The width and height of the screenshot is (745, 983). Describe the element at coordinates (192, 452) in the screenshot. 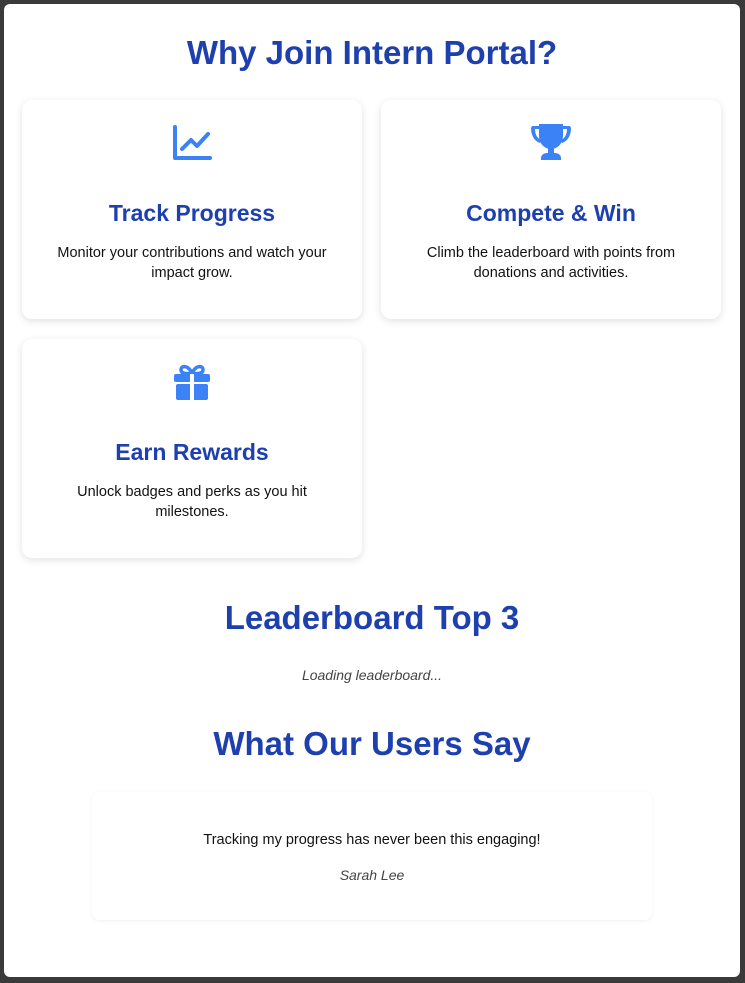

I see `feature-title: Earn Rewards` at that location.